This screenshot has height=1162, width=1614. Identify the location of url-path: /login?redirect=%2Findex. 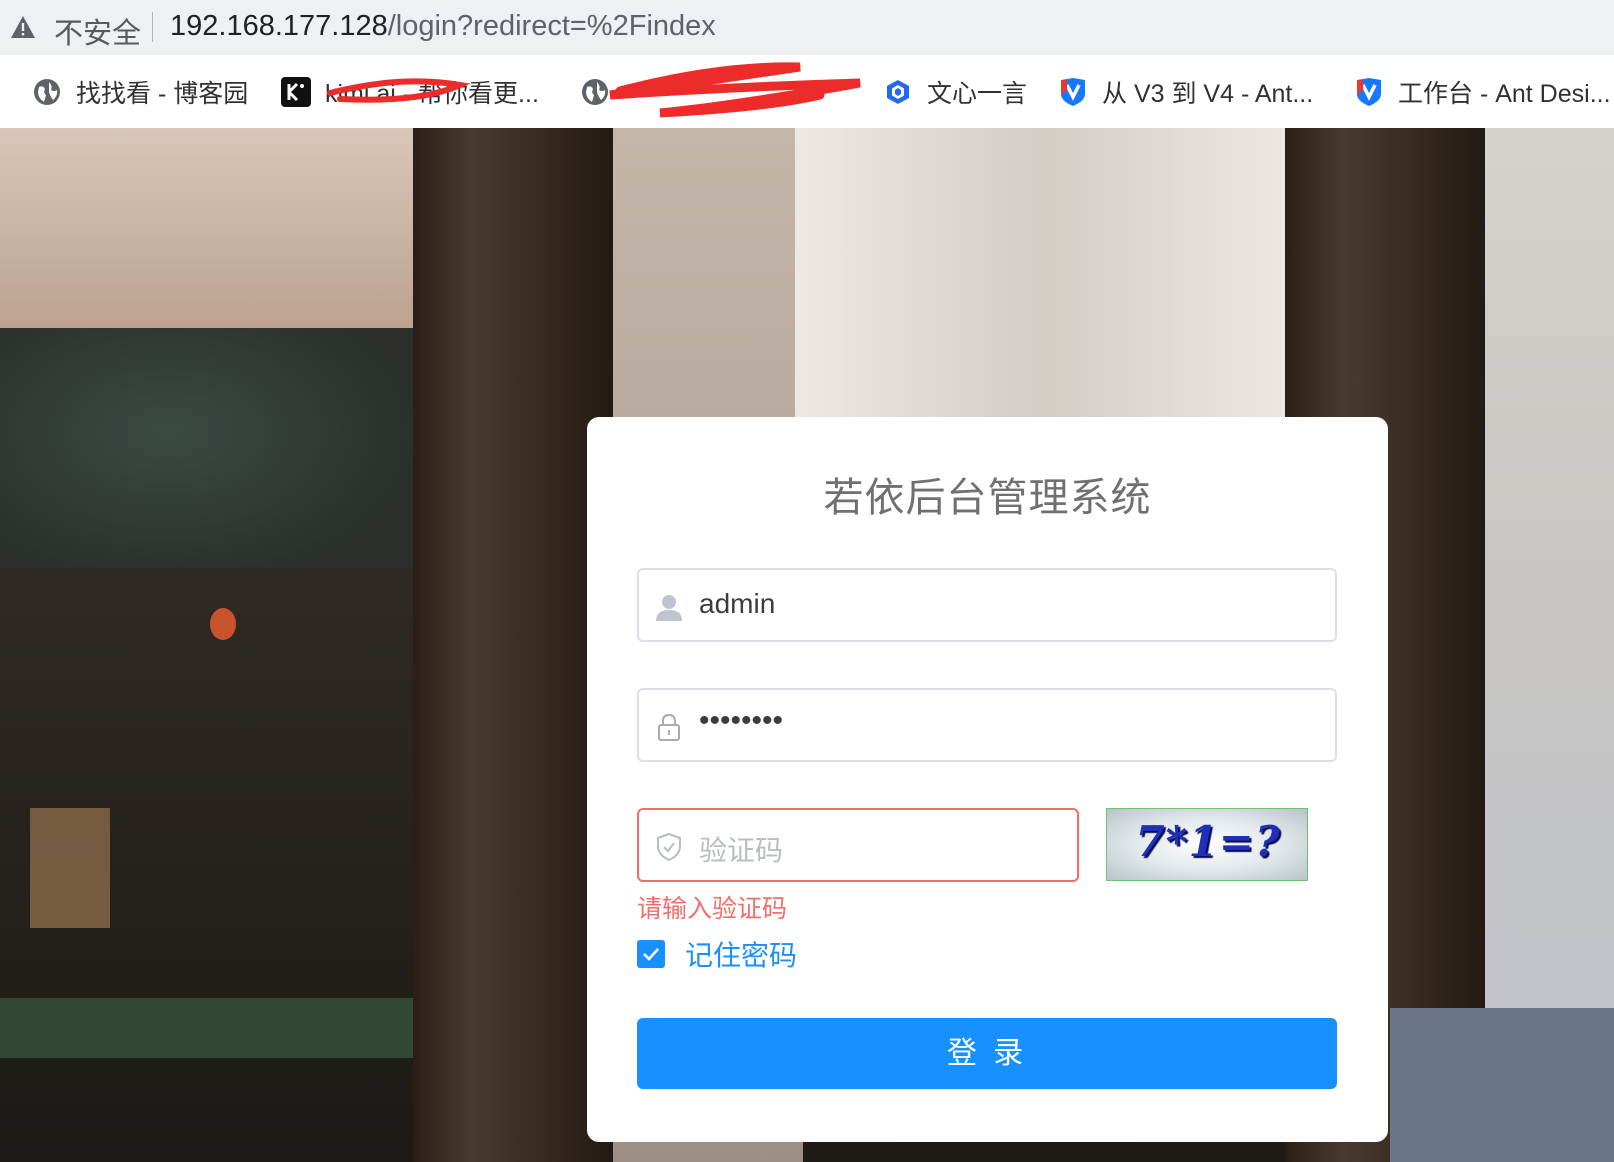
(551, 26).